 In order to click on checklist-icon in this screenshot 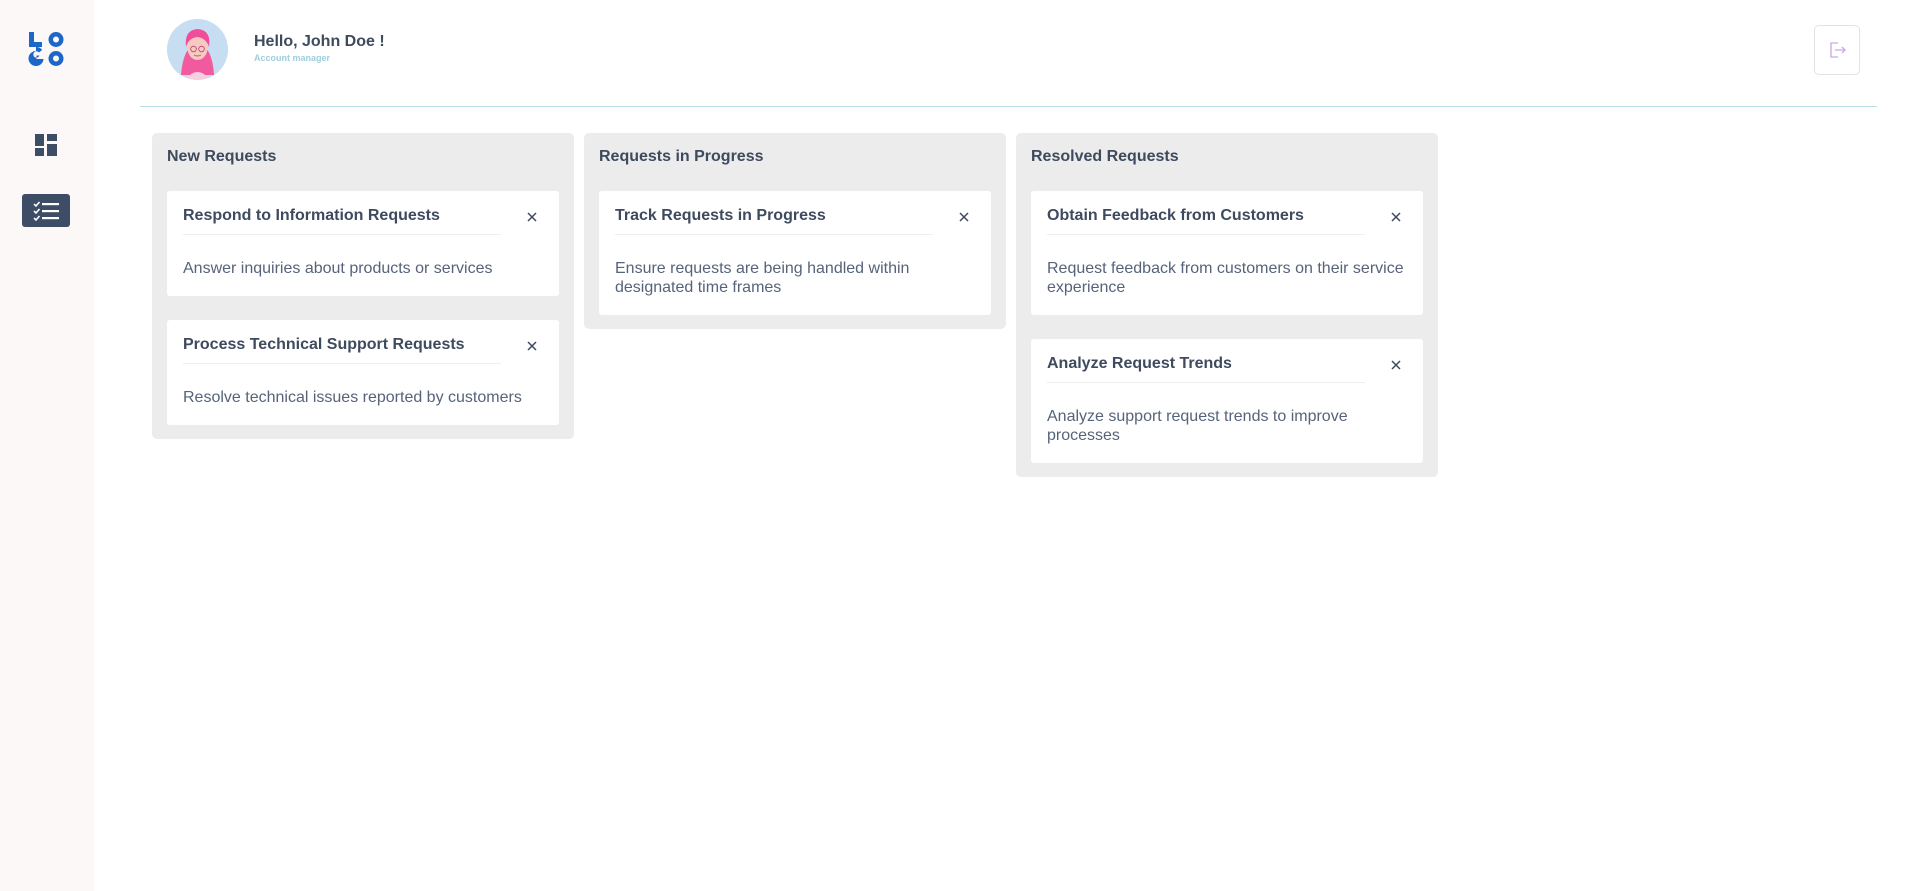, I will do `click(46, 210)`.